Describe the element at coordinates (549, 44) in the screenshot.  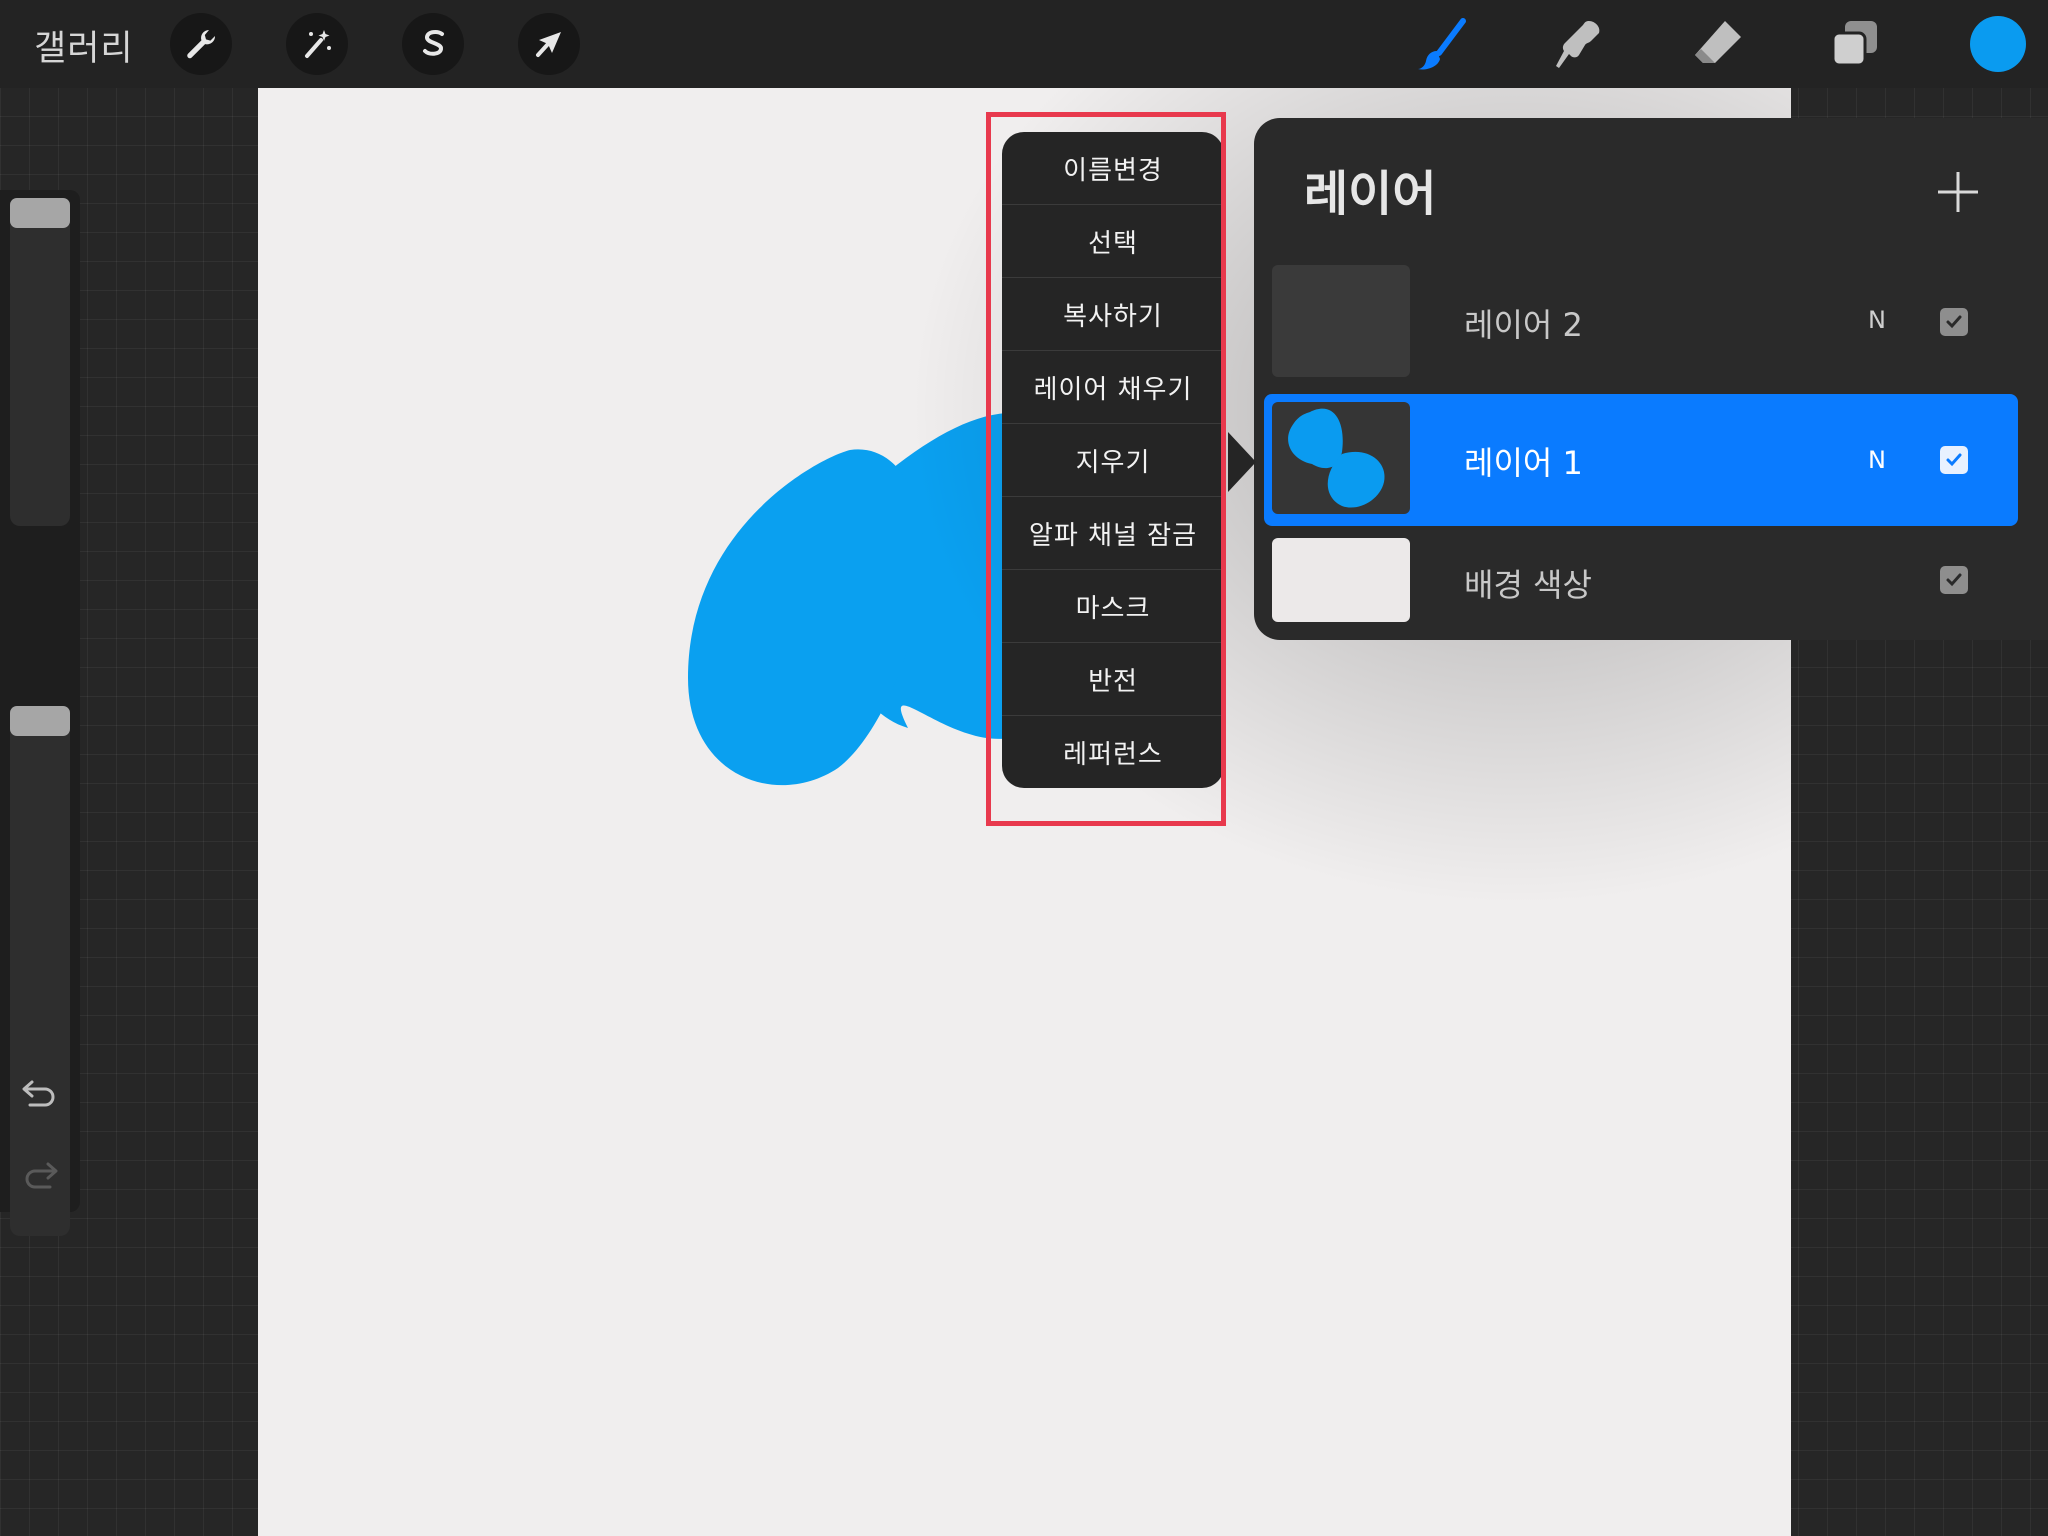
I see `transform-arrow-icon` at that location.